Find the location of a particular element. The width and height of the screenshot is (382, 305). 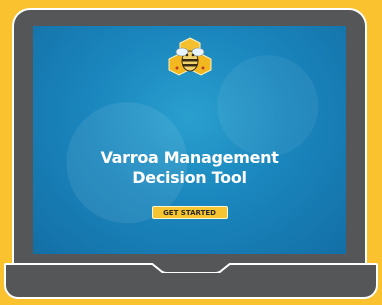

laptop-base is located at coordinates (191, 281).